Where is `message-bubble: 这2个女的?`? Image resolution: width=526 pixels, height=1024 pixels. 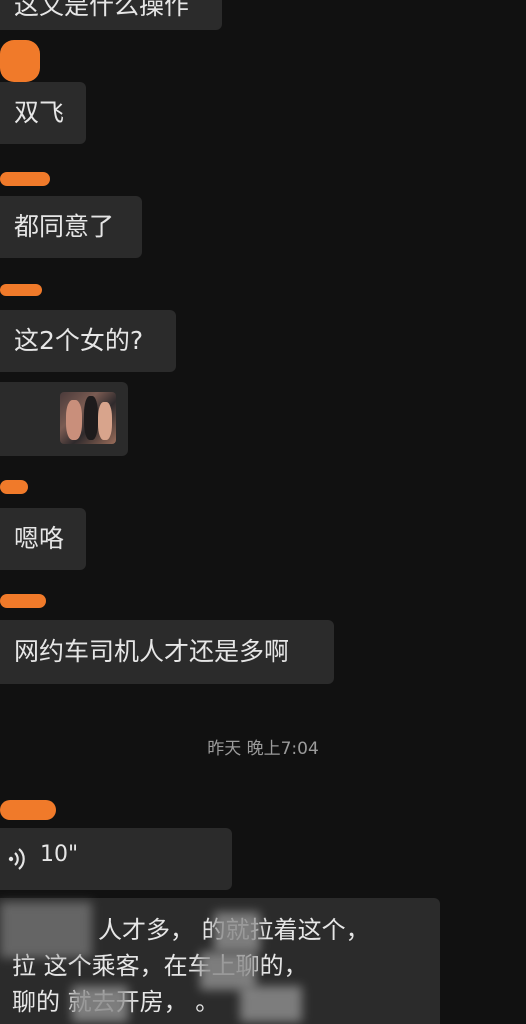
message-bubble: 这2个女的? is located at coordinates (88, 341).